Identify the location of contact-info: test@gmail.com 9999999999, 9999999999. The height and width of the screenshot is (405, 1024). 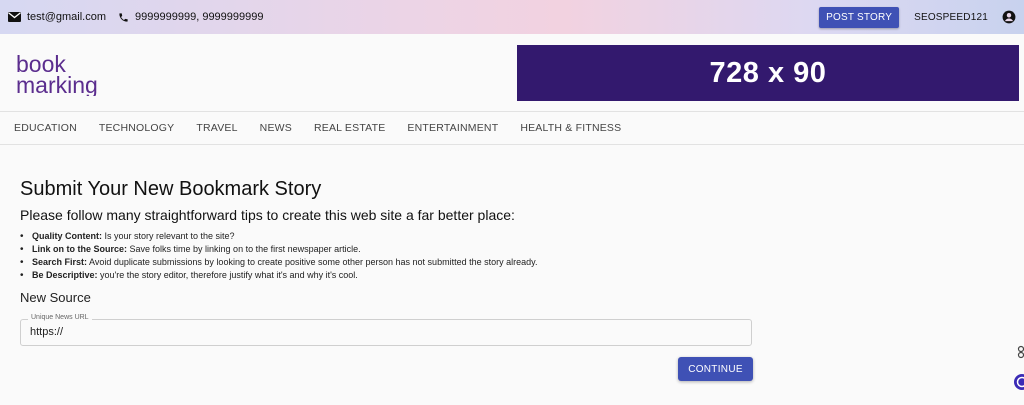
(142, 17).